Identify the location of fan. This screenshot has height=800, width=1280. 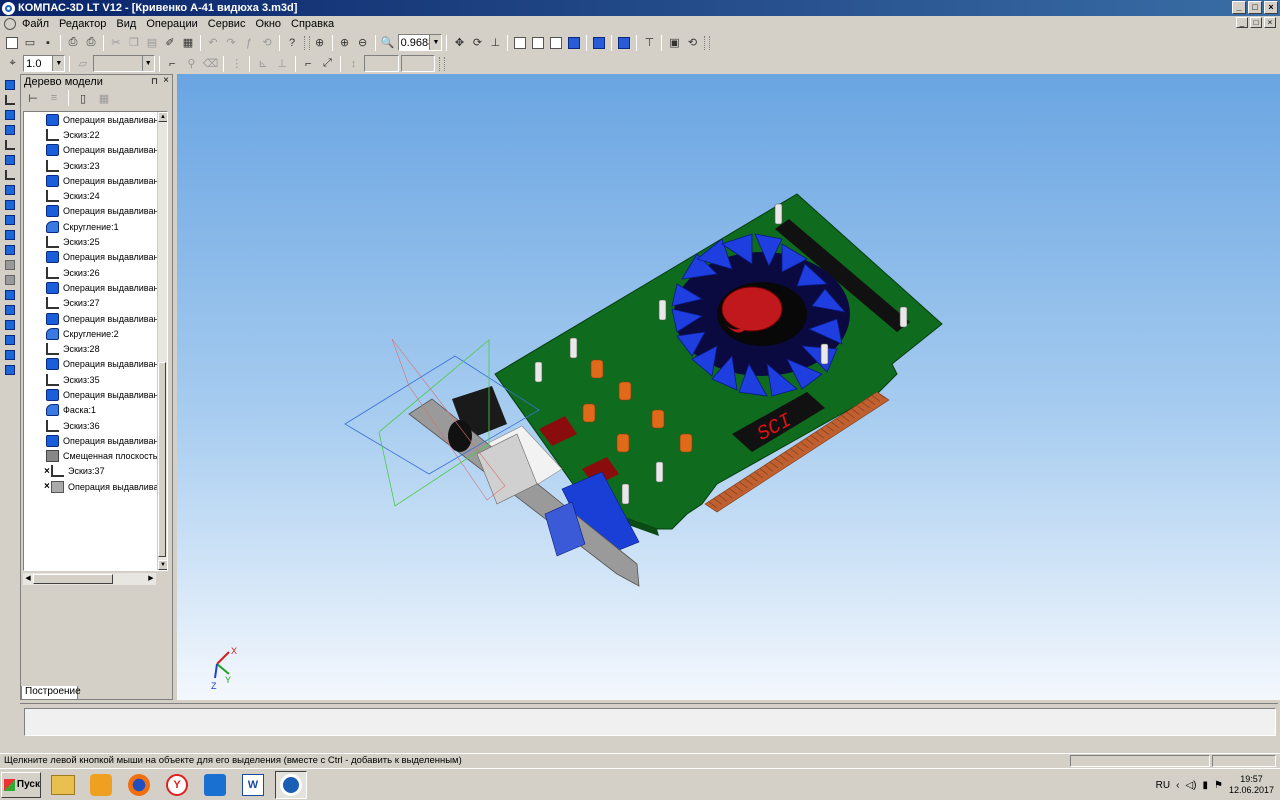
(752, 309).